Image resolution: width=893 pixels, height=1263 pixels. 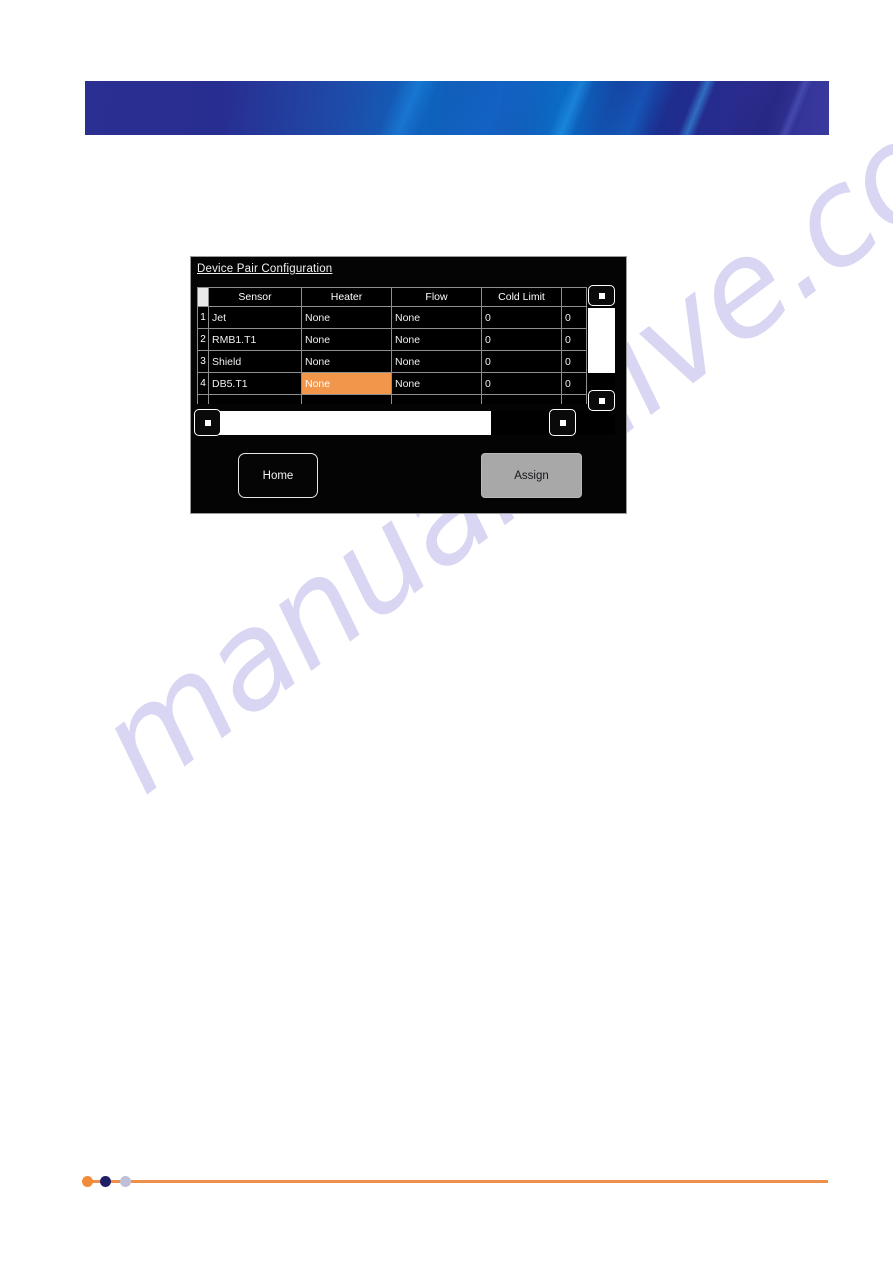 What do you see at coordinates (278, 475) in the screenshot?
I see `home-button: Home` at bounding box center [278, 475].